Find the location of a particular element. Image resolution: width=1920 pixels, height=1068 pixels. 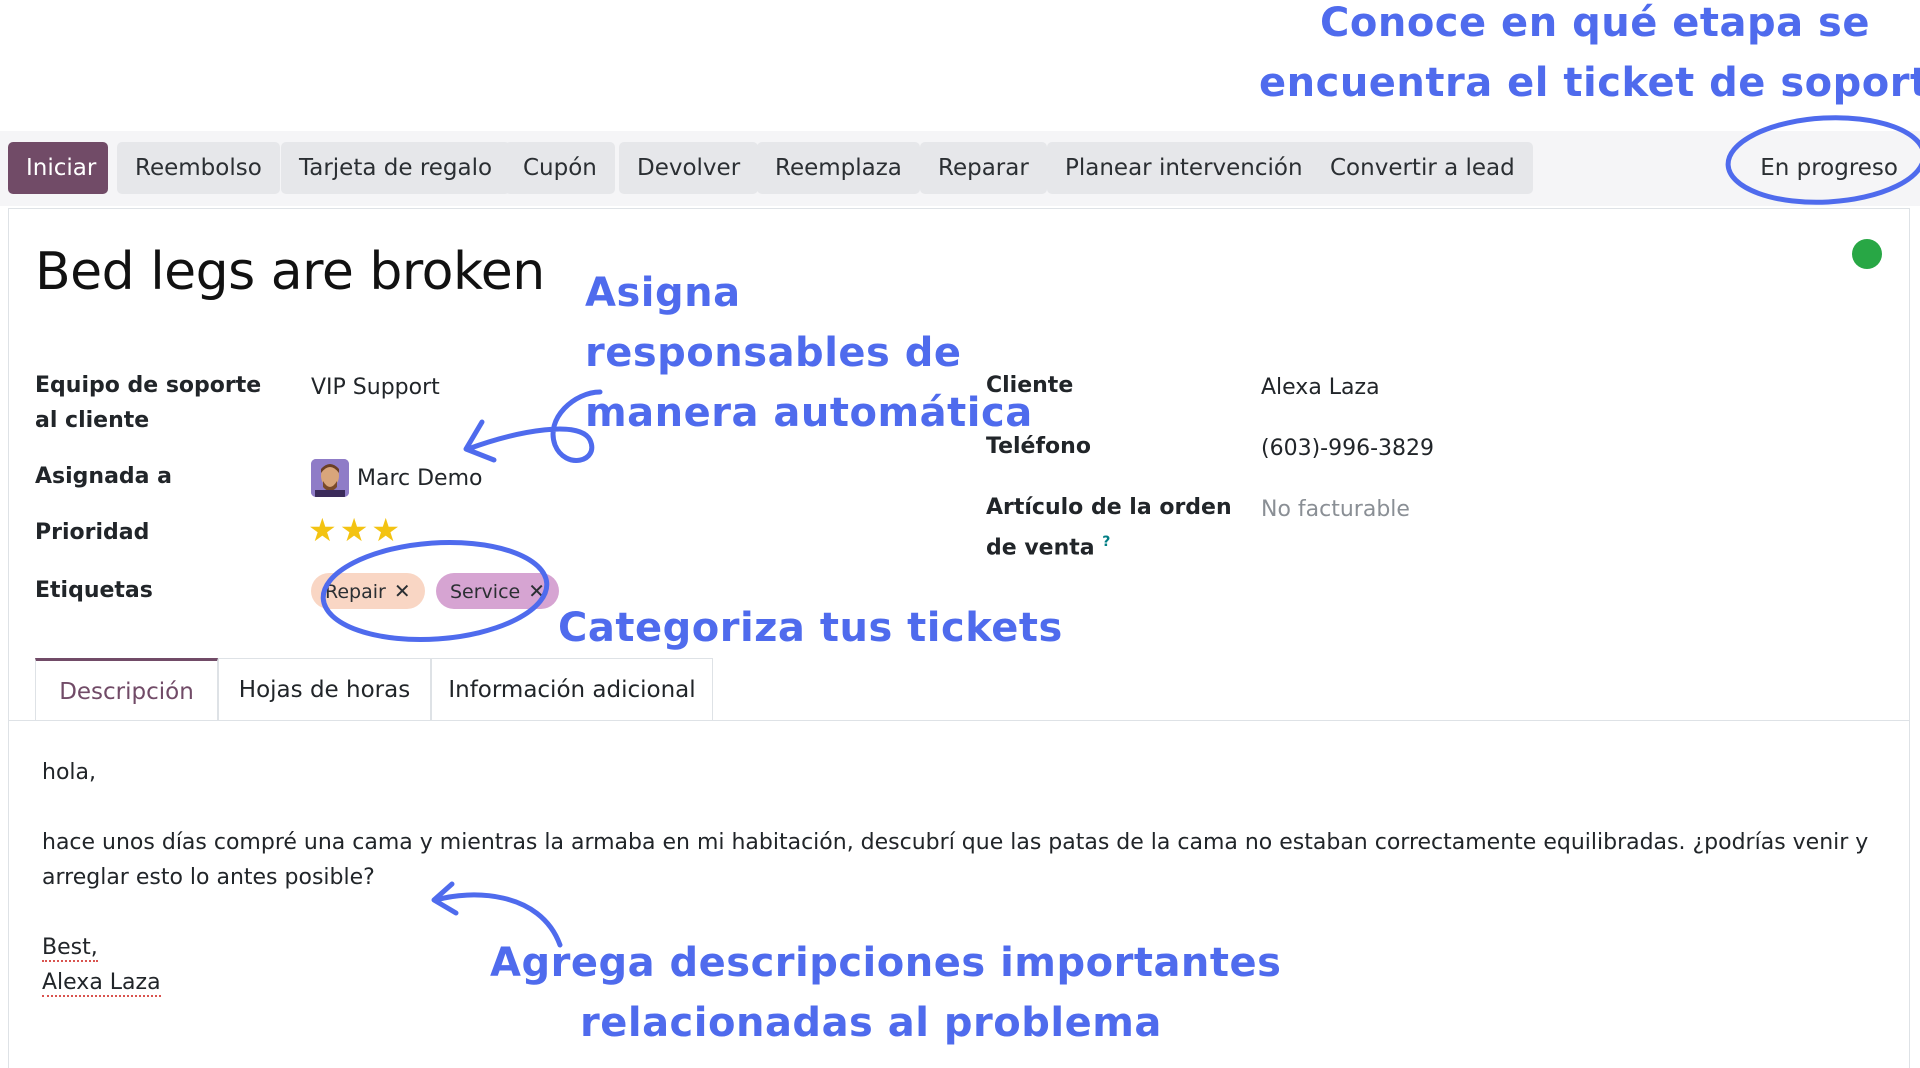

team-label: Equipo de soporte al cliente is located at coordinates (148, 403).